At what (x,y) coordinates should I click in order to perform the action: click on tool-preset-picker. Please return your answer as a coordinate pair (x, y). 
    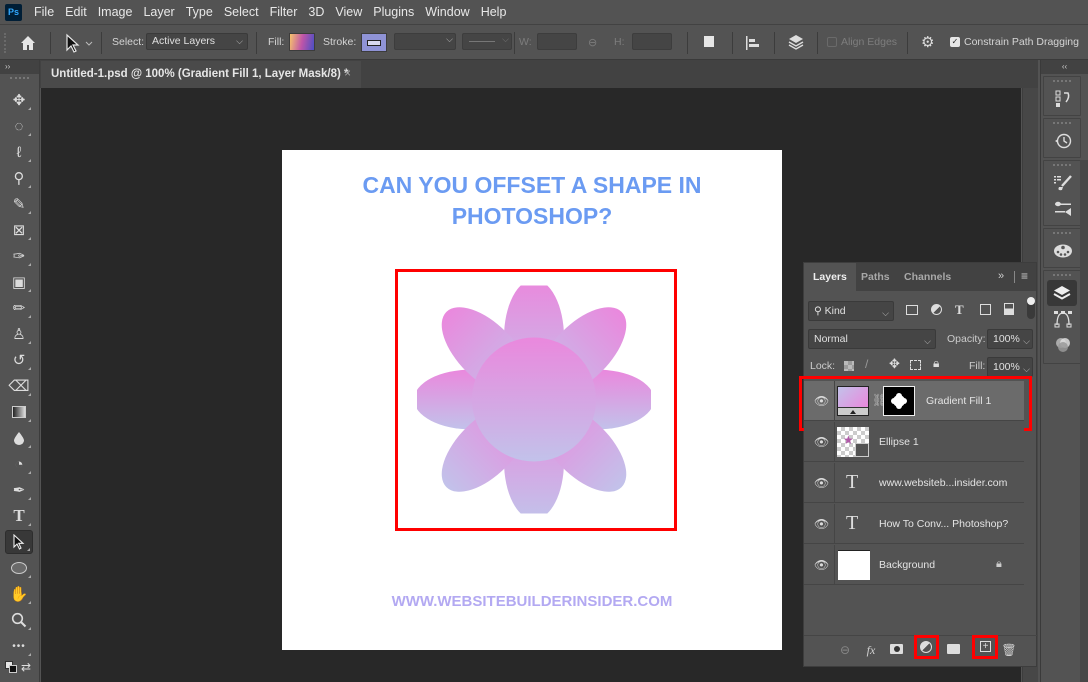
    Looking at the image, I should click on (80, 43).